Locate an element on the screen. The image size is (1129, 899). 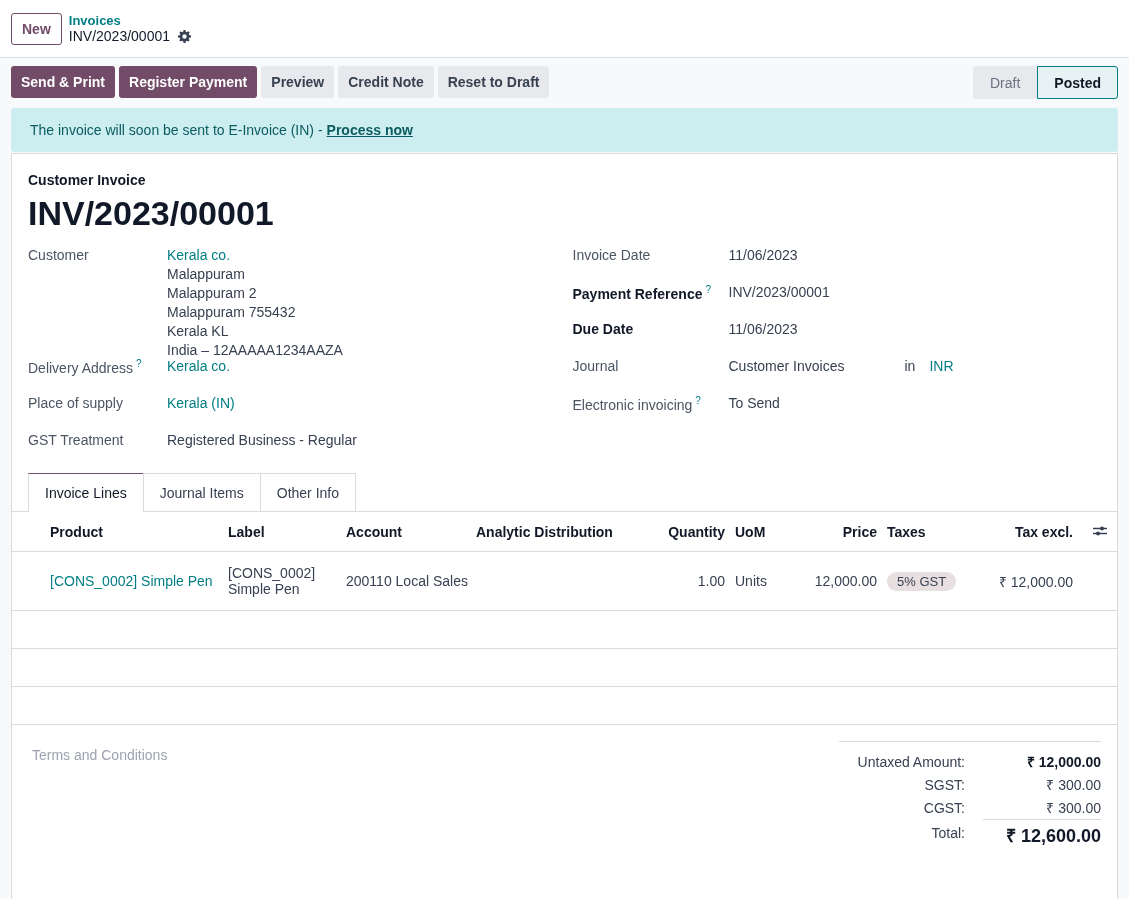
customer-link: Kerala co. is located at coordinates (199, 255).